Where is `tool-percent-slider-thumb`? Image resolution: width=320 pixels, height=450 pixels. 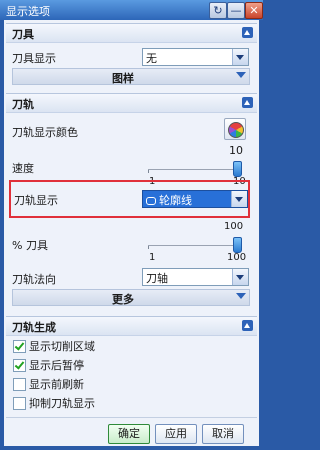
tool-percent-slider-thumb is located at coordinates (237, 245).